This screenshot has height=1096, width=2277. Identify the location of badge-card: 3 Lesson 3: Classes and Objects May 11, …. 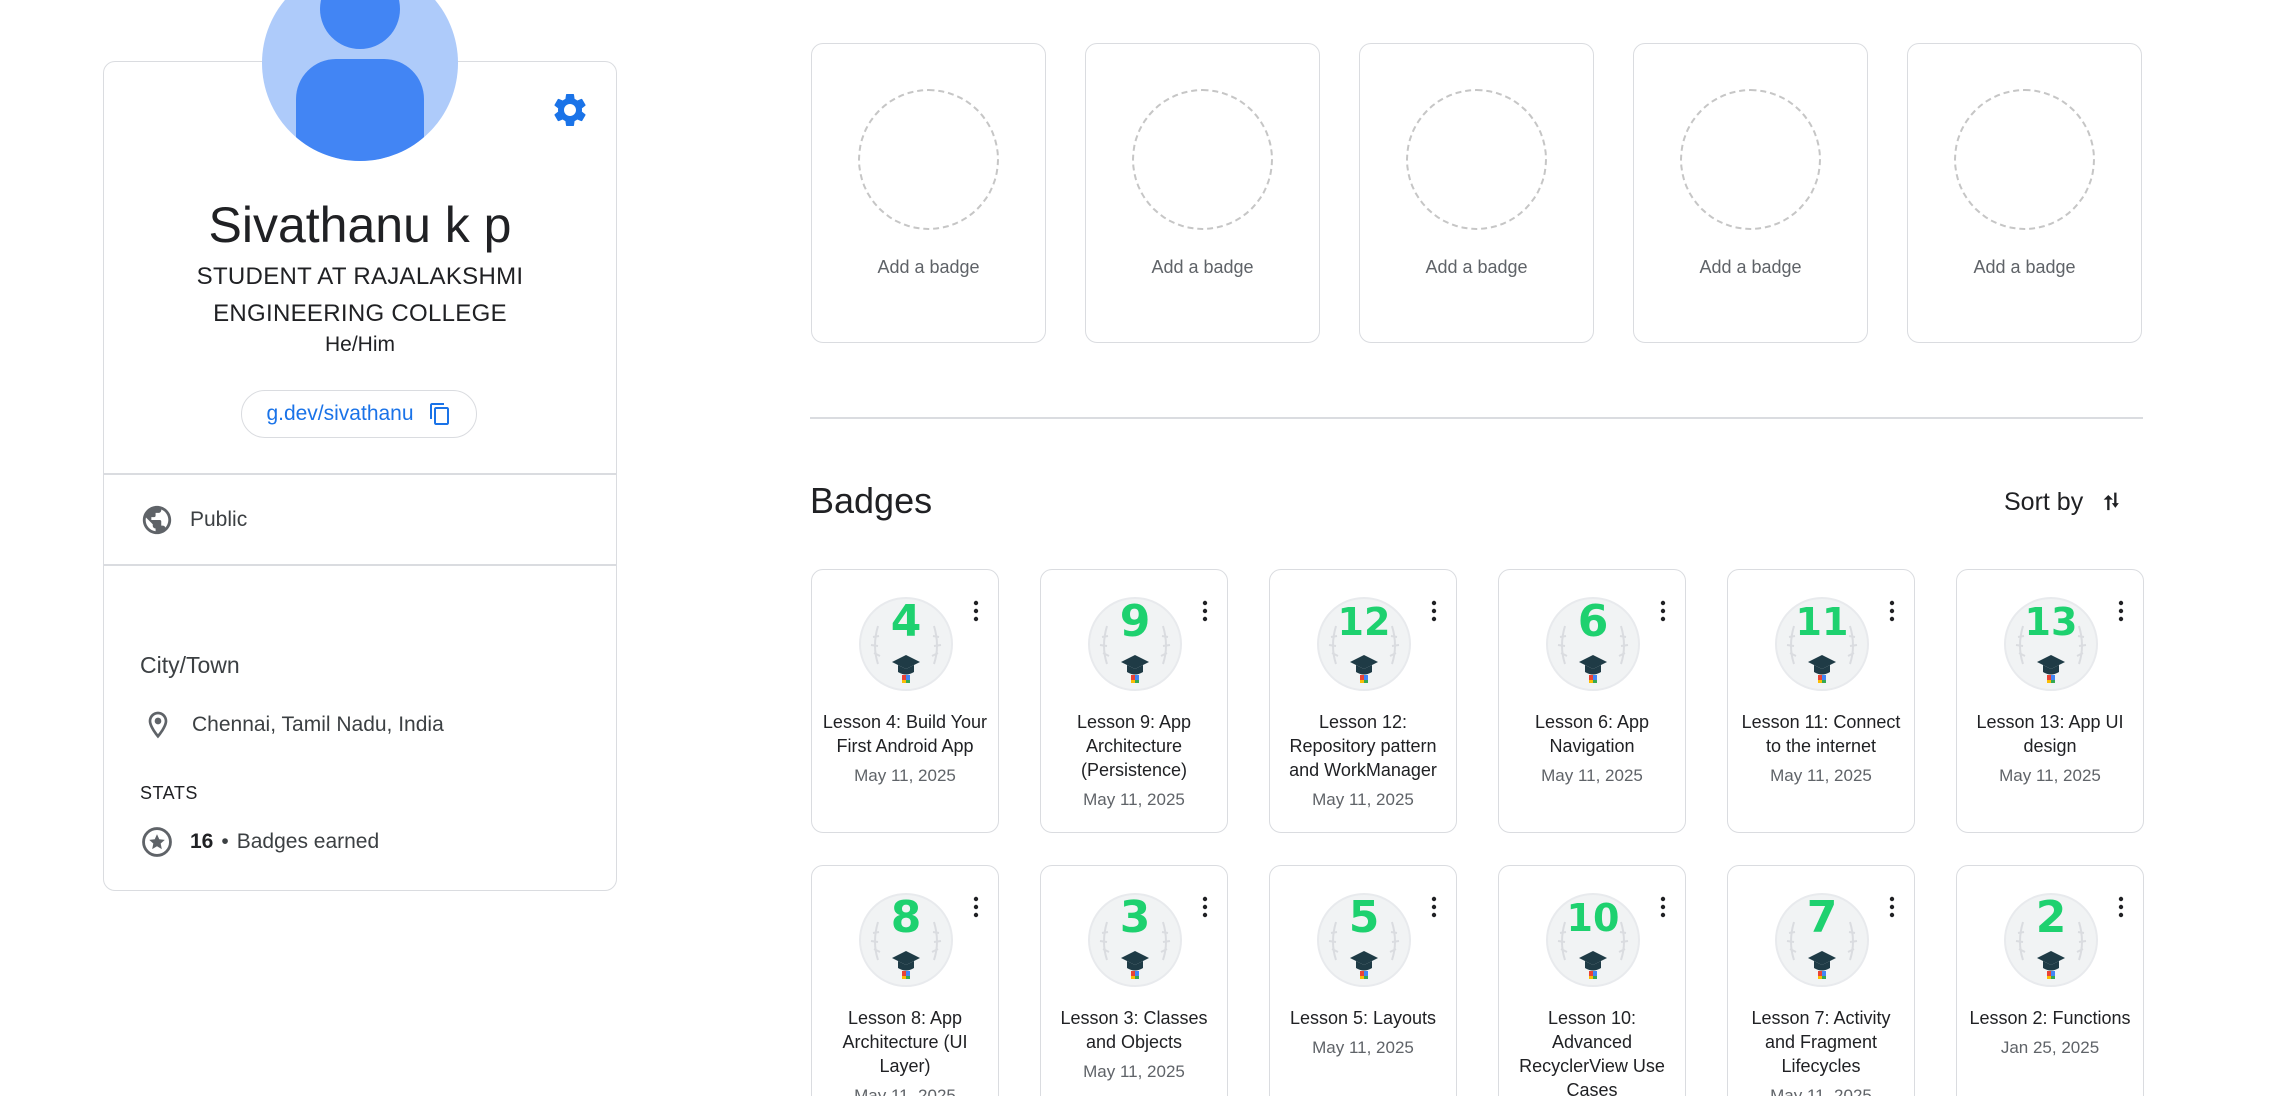
(1134, 980).